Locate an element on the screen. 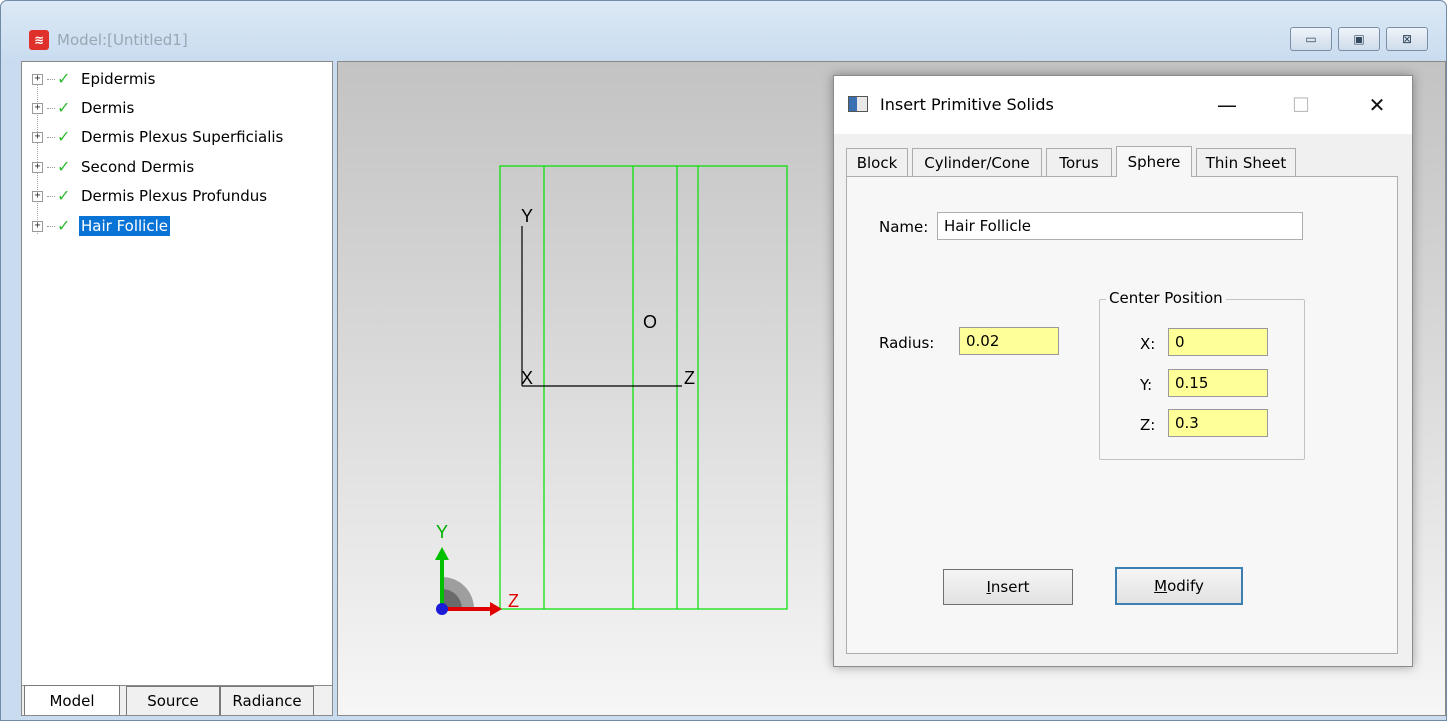  origin-label: O is located at coordinates (650, 322).